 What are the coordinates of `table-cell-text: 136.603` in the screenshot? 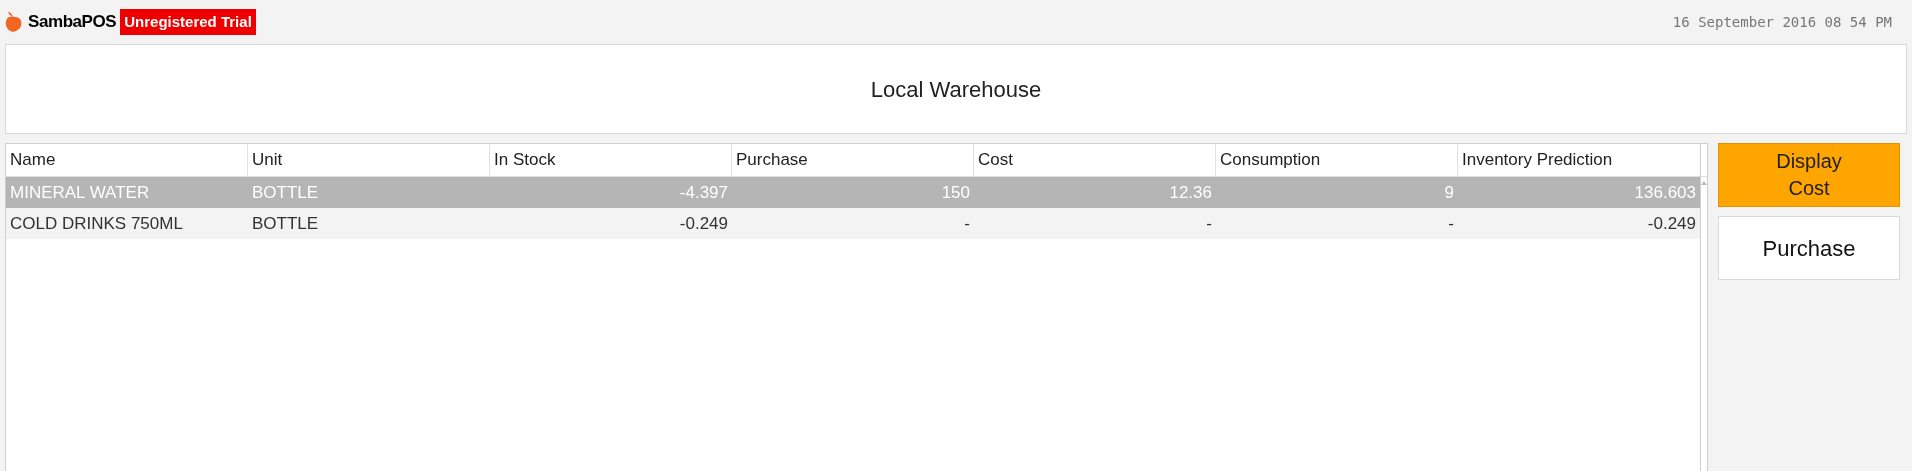 It's located at (1665, 192).